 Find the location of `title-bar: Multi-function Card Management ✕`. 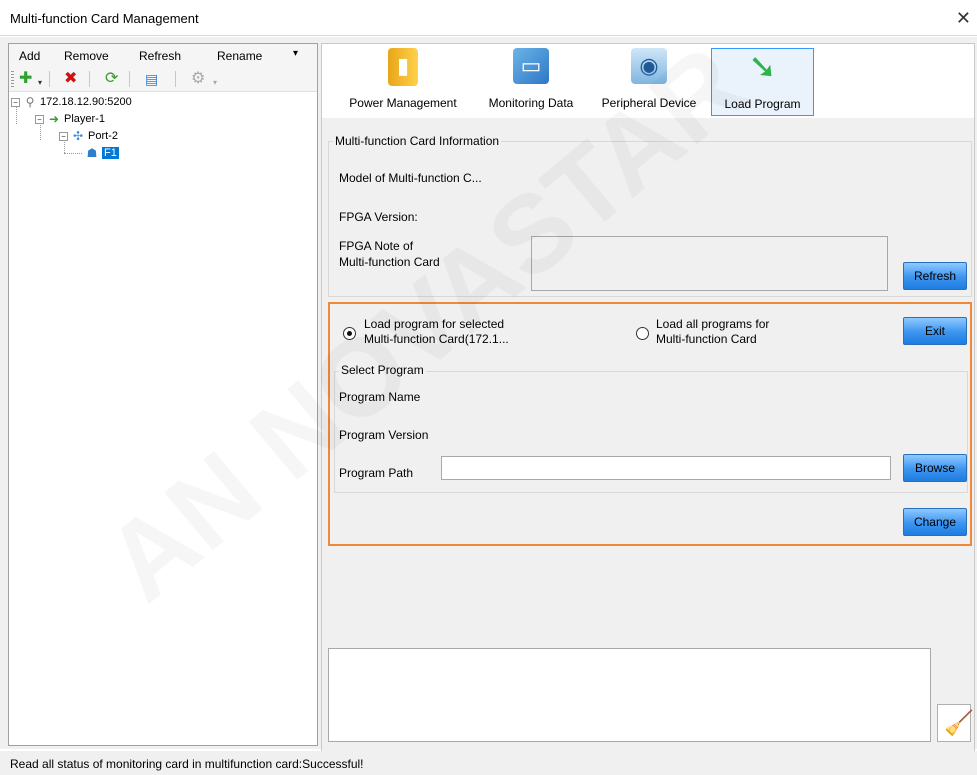

title-bar: Multi-function Card Management ✕ is located at coordinates (488, 18).